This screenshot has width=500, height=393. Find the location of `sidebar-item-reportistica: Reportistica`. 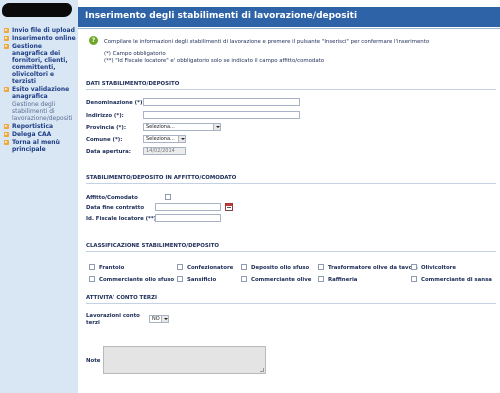

sidebar-item-reportistica: Reportistica is located at coordinates (40, 126).